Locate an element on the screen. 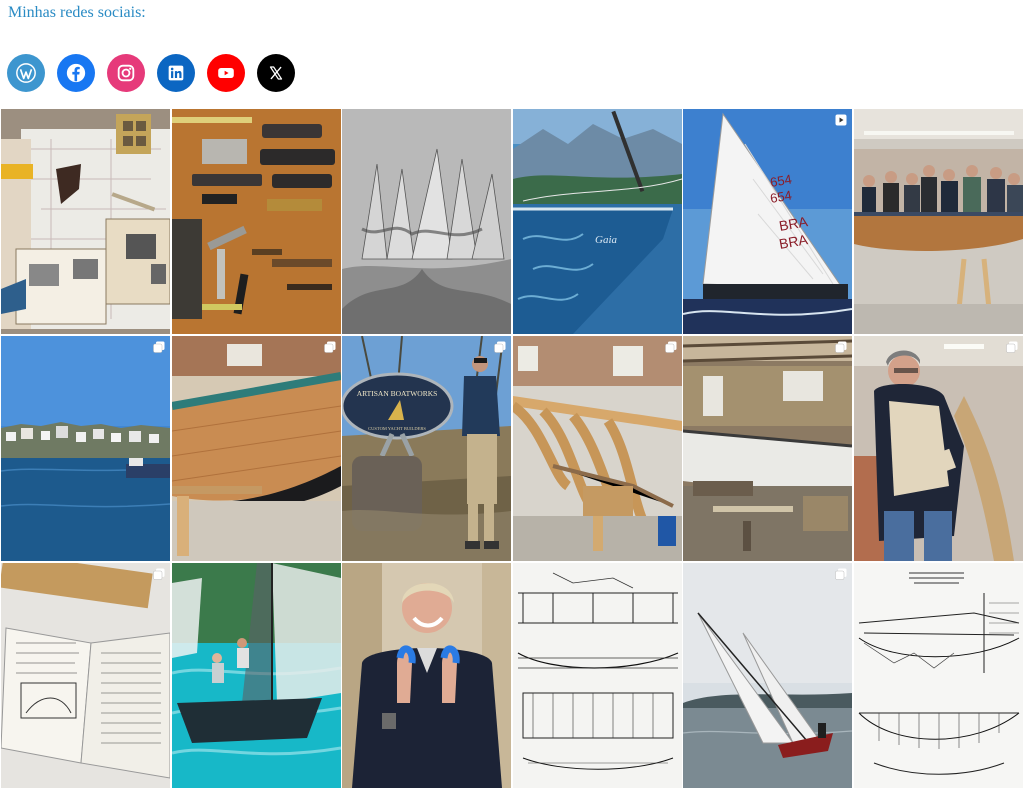 This screenshot has width=1024, height=794. gallery-item-9: ARTISAN BOATWORKS CUSTOM YACHT BUILDERS is located at coordinates (427, 448).